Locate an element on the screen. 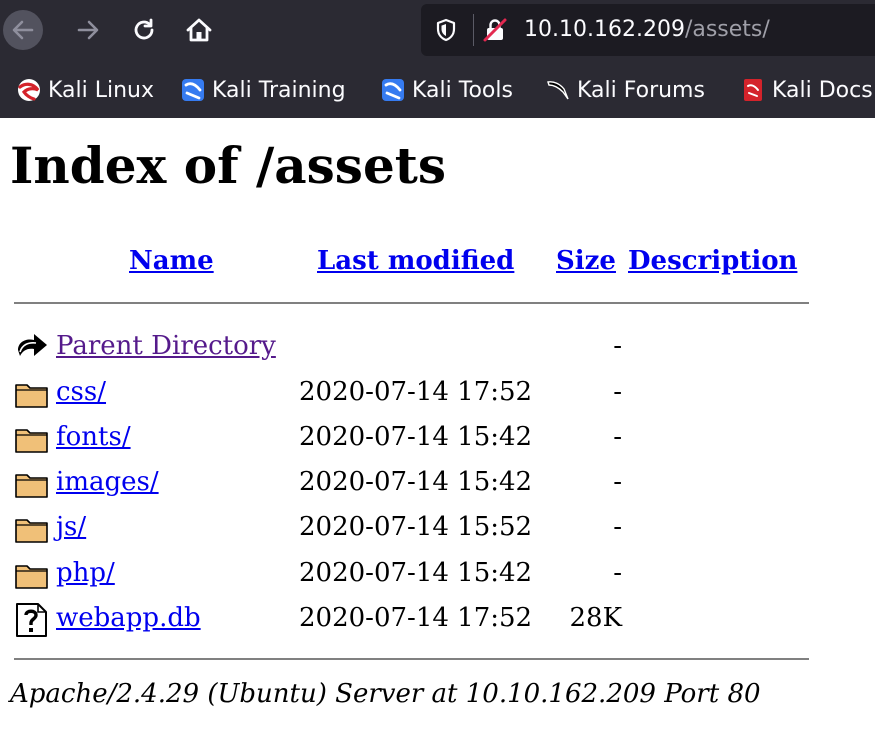 The height and width of the screenshot is (744, 875). column-header-name: Name is located at coordinates (171, 261).